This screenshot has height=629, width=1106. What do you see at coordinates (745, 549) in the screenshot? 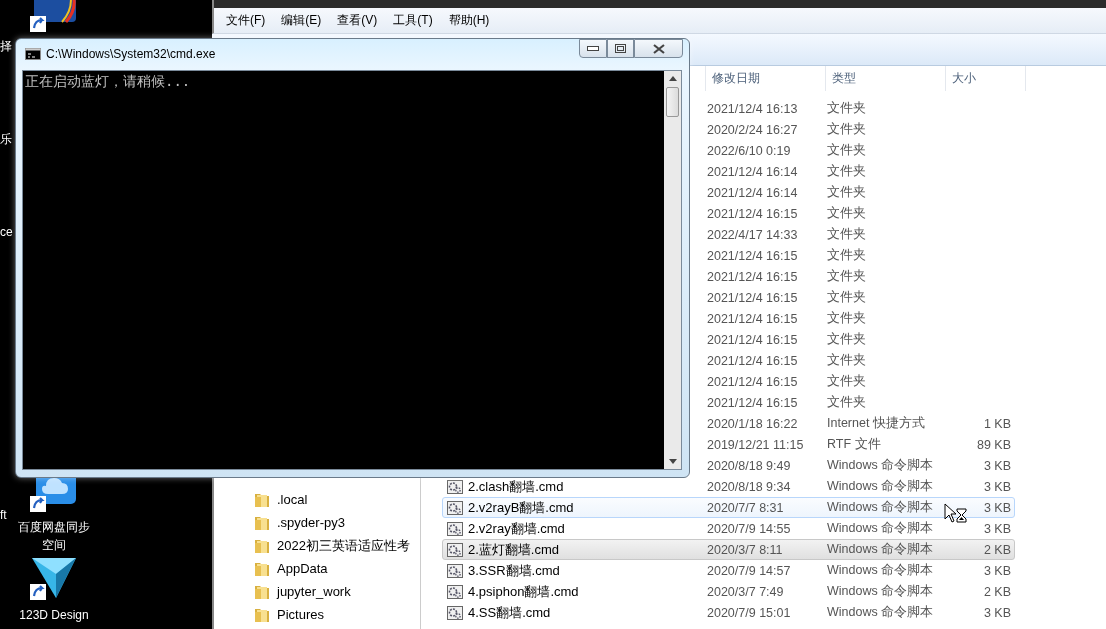
I see `file-date: 2020/3/7 8:11` at bounding box center [745, 549].